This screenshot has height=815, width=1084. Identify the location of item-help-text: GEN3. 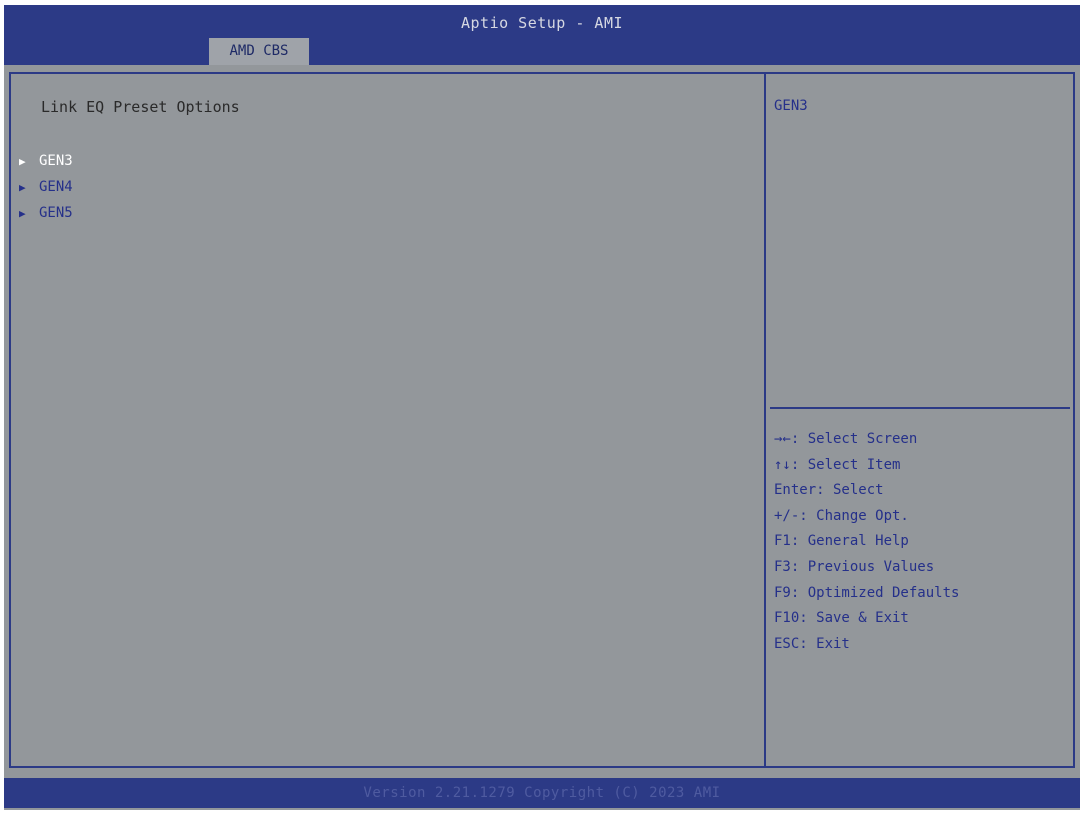
(791, 106).